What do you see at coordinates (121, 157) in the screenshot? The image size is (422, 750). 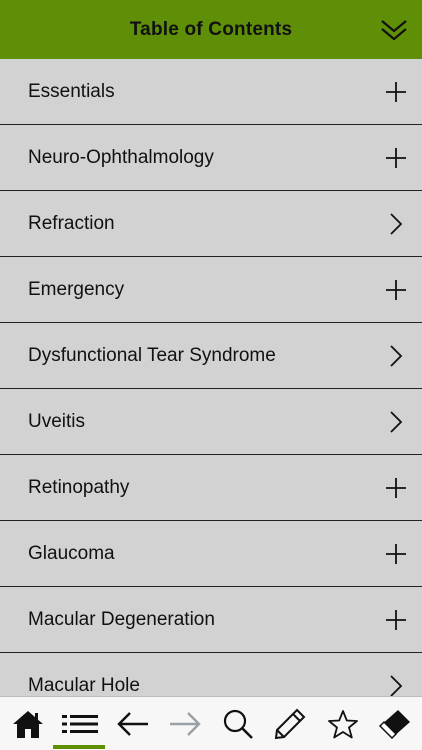 I see `toc-item-label: Neuro-Ophthalmology` at bounding box center [121, 157].